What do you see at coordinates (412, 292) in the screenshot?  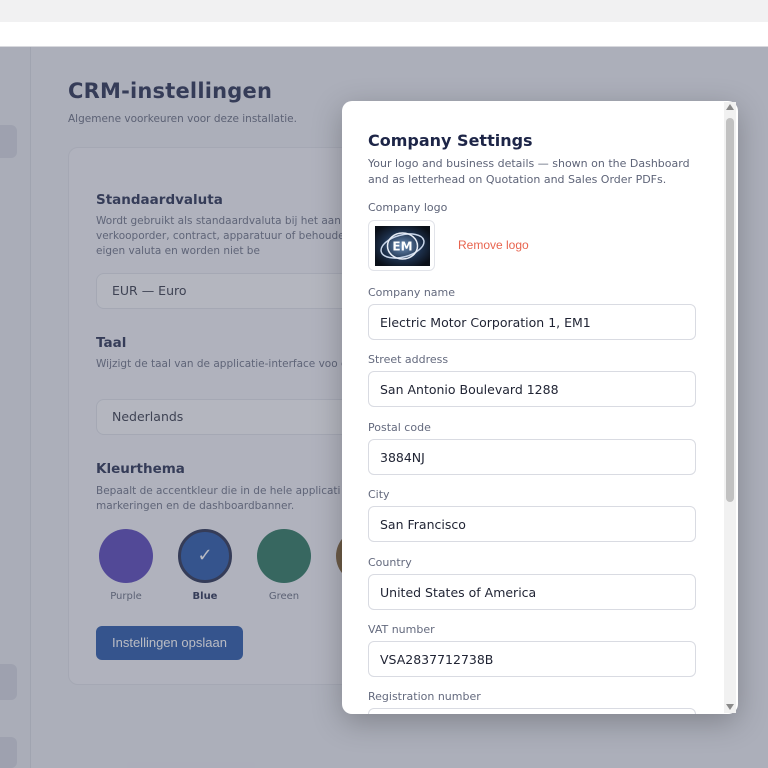 I see `company-name-label: Company name` at bounding box center [412, 292].